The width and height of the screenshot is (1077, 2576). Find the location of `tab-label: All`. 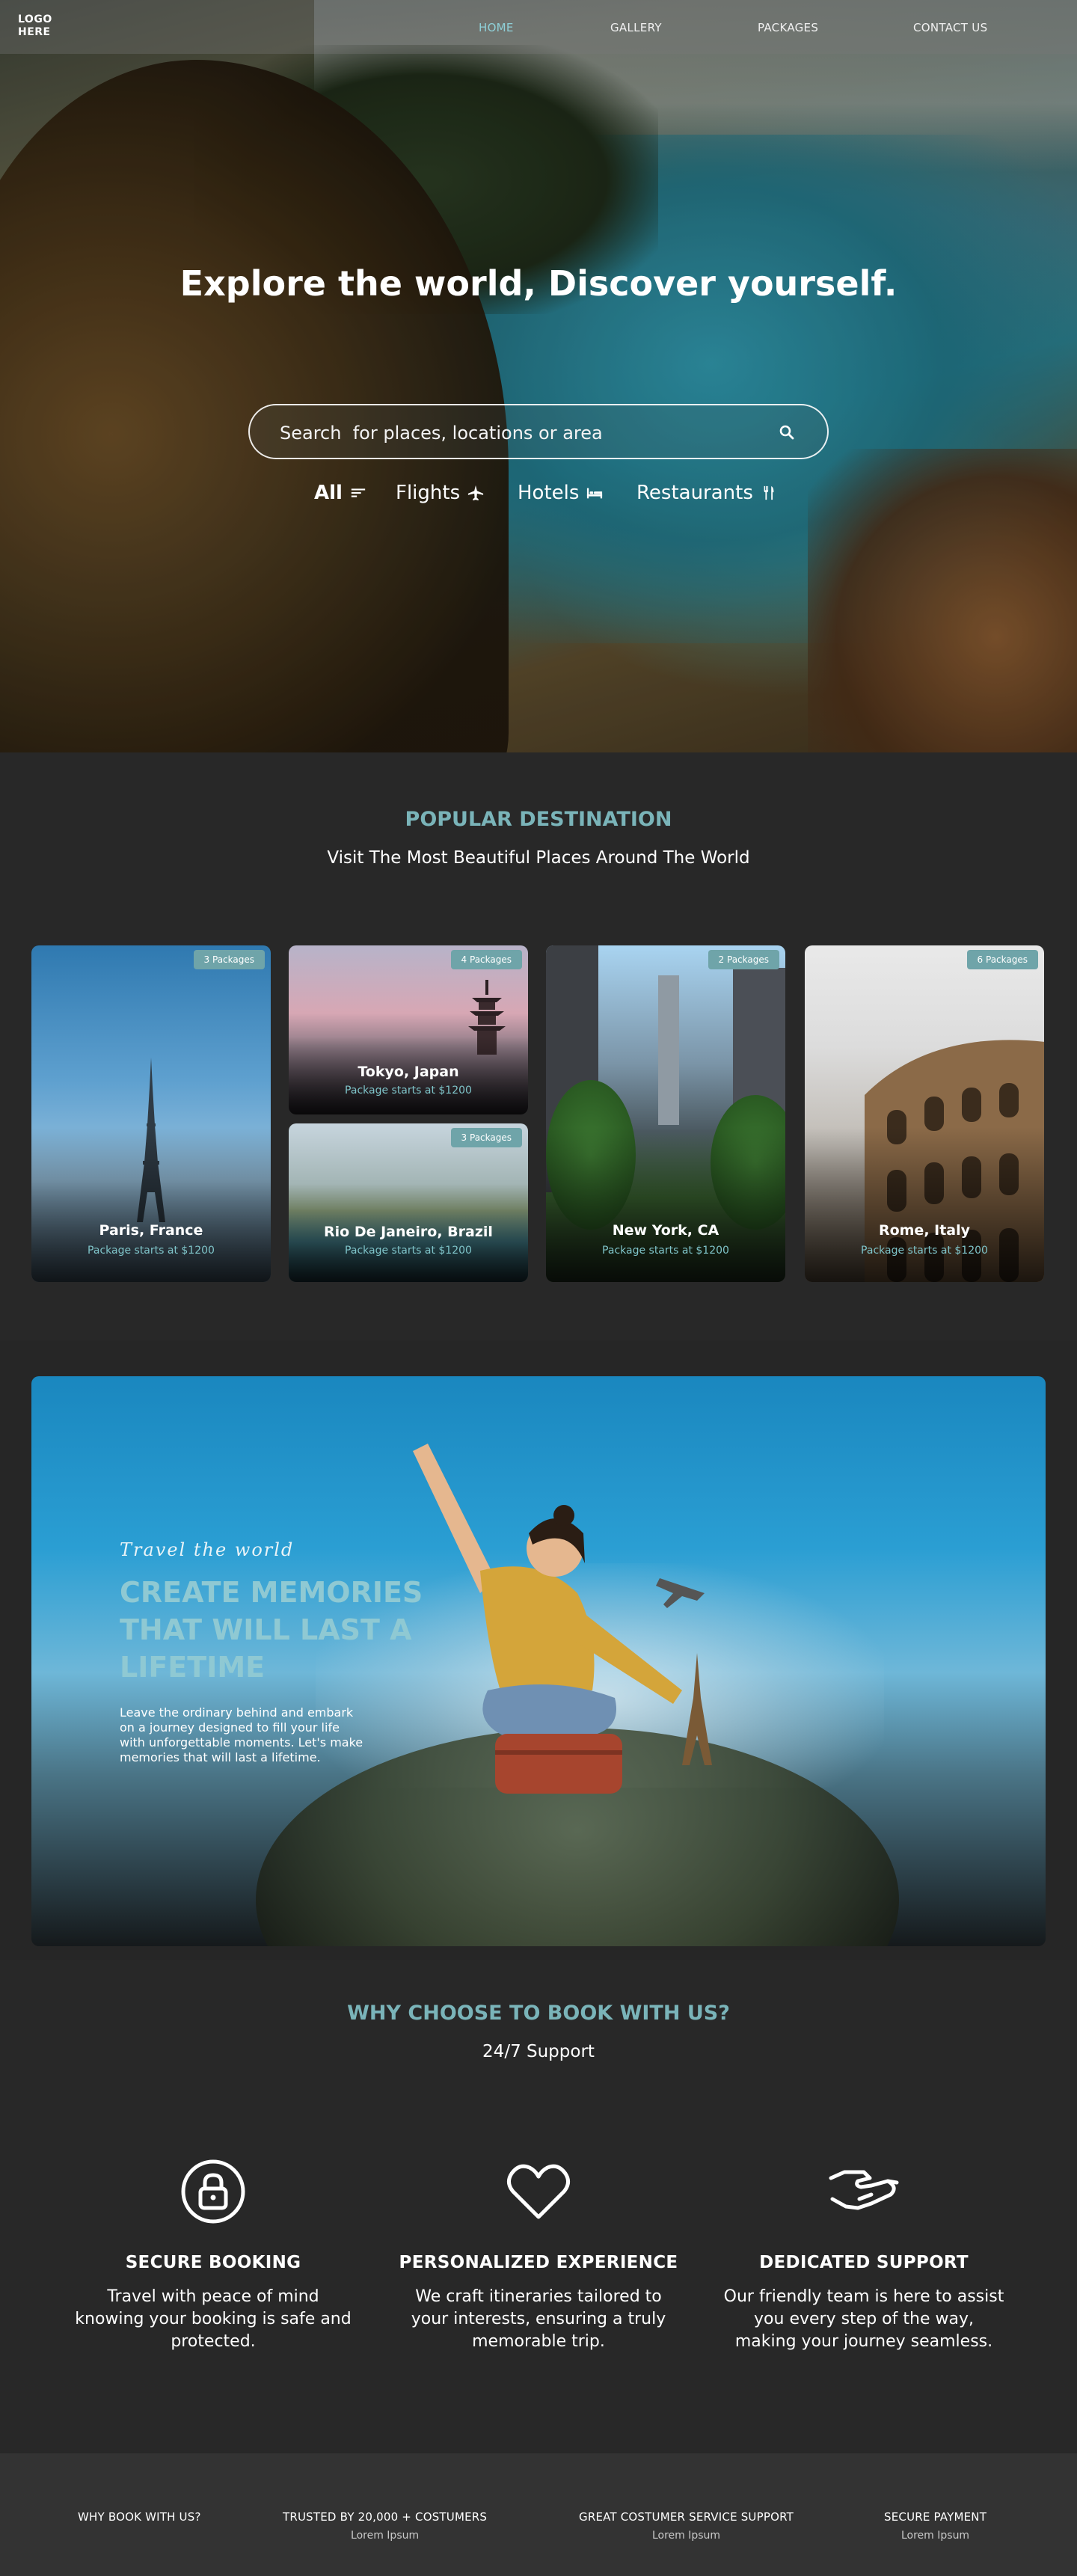

tab-label: All is located at coordinates (328, 493).